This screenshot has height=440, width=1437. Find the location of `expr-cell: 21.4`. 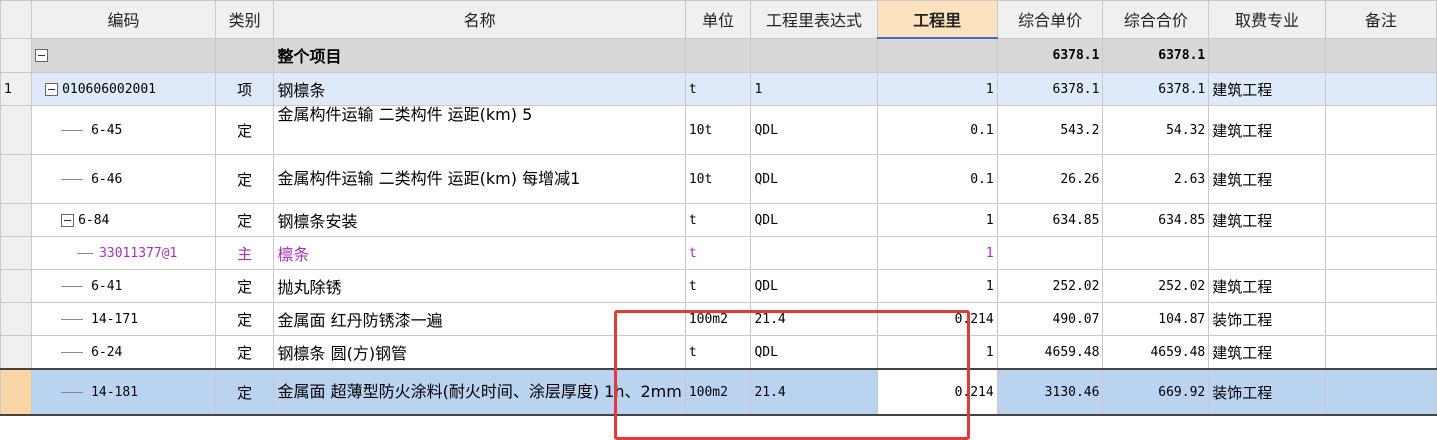

expr-cell: 21.4 is located at coordinates (814, 319).